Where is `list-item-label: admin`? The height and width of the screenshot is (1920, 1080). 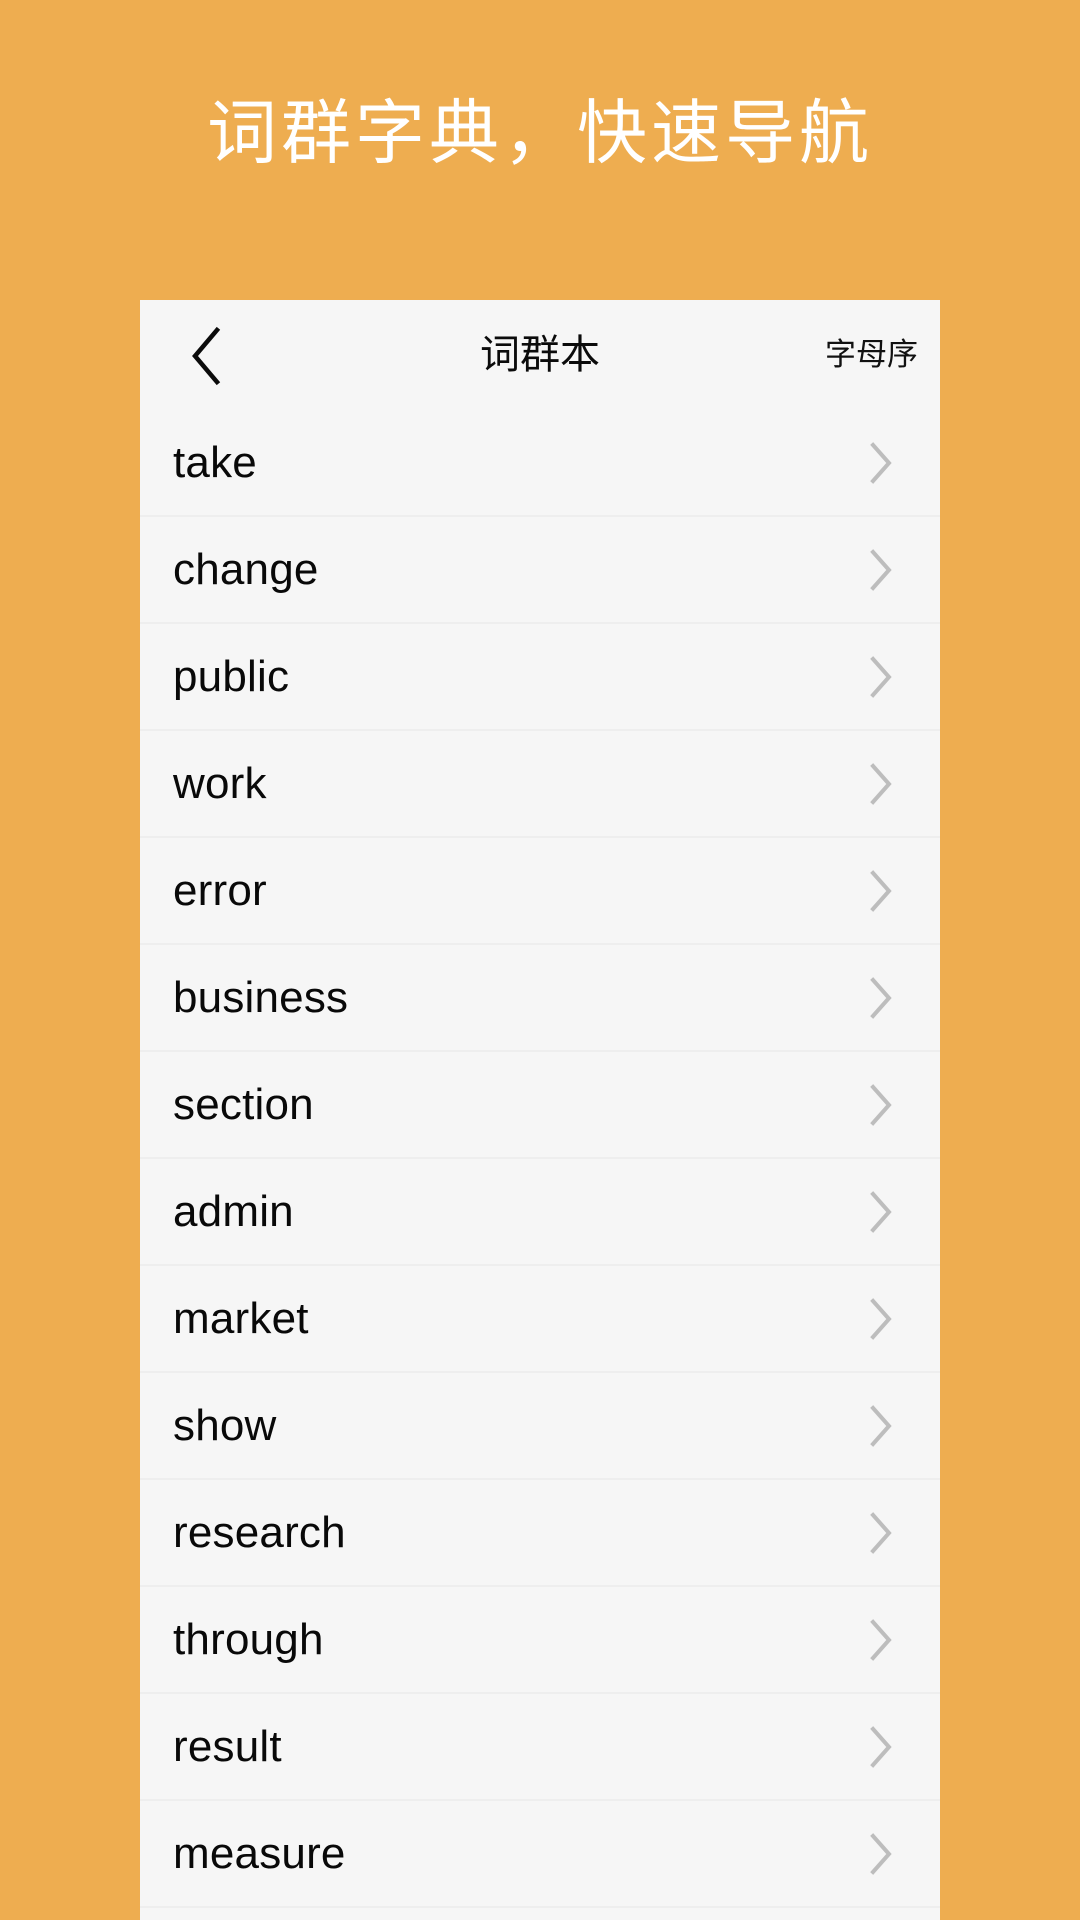 list-item-label: admin is located at coordinates (233, 1211).